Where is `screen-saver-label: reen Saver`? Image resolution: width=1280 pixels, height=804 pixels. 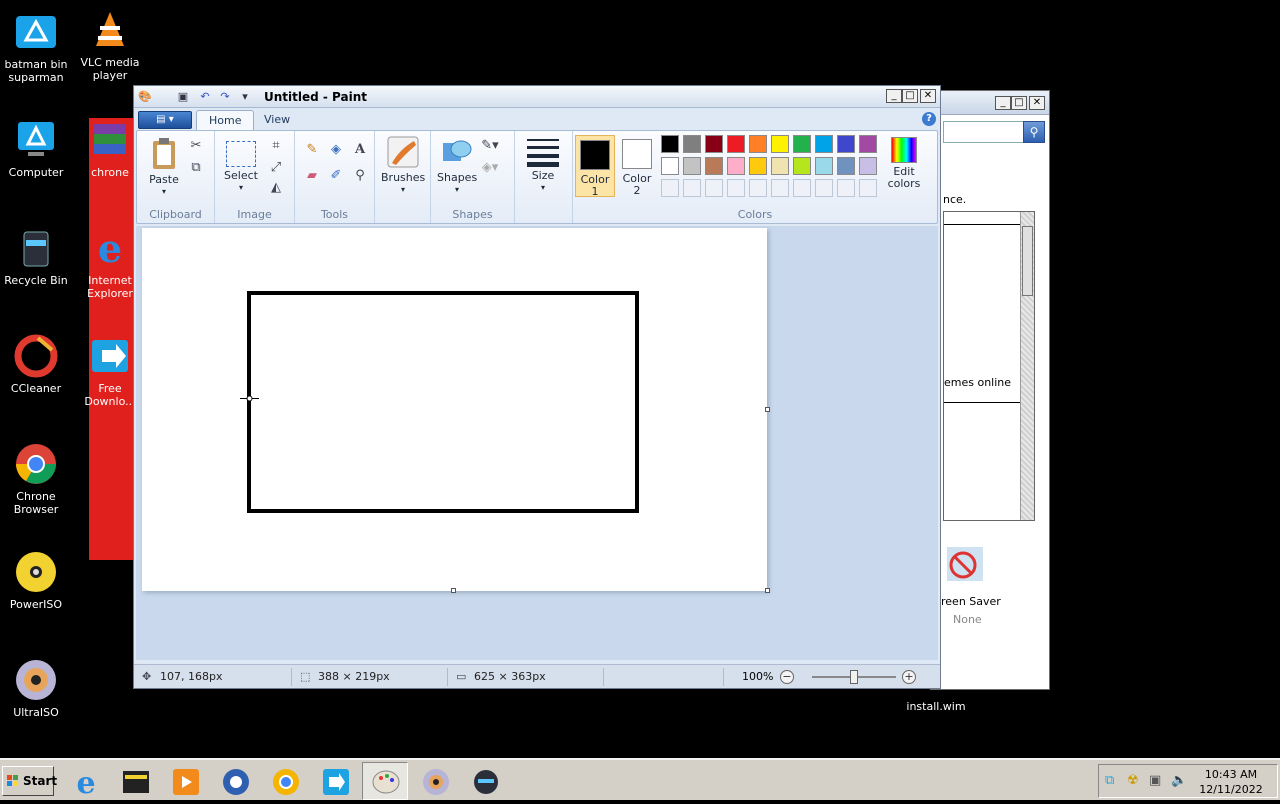
screen-saver-label: reen Saver is located at coordinates (971, 601).